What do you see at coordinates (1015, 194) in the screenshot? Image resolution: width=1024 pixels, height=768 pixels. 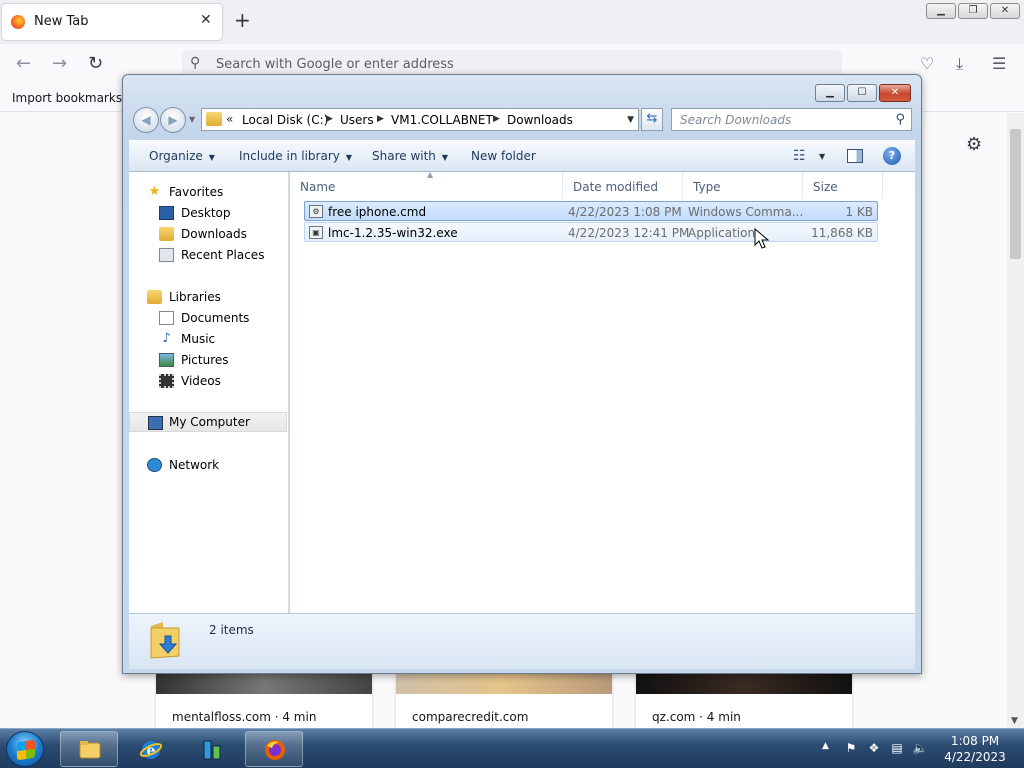 I see `scrollbar-thumb` at bounding box center [1015, 194].